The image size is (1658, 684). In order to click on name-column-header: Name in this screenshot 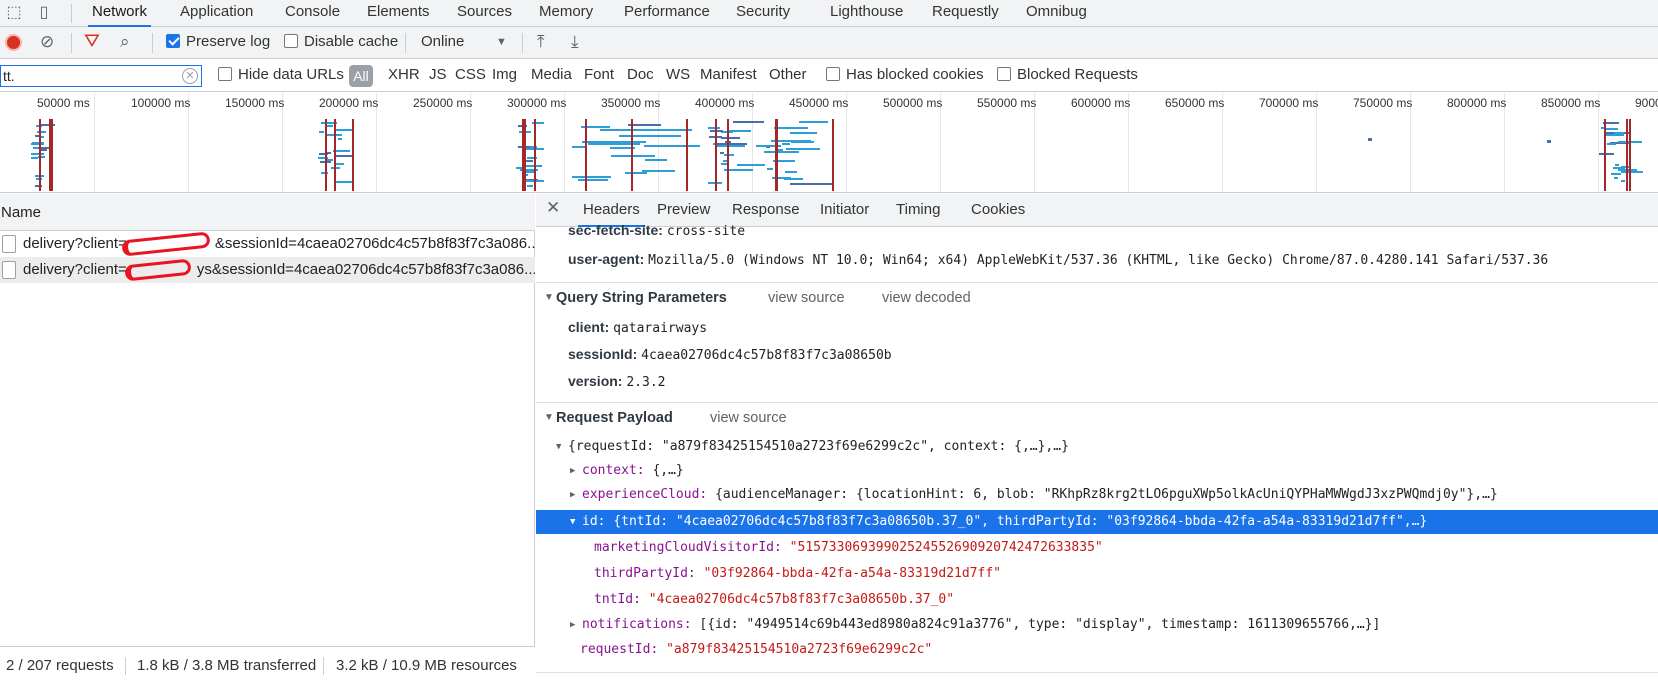, I will do `click(267, 212)`.